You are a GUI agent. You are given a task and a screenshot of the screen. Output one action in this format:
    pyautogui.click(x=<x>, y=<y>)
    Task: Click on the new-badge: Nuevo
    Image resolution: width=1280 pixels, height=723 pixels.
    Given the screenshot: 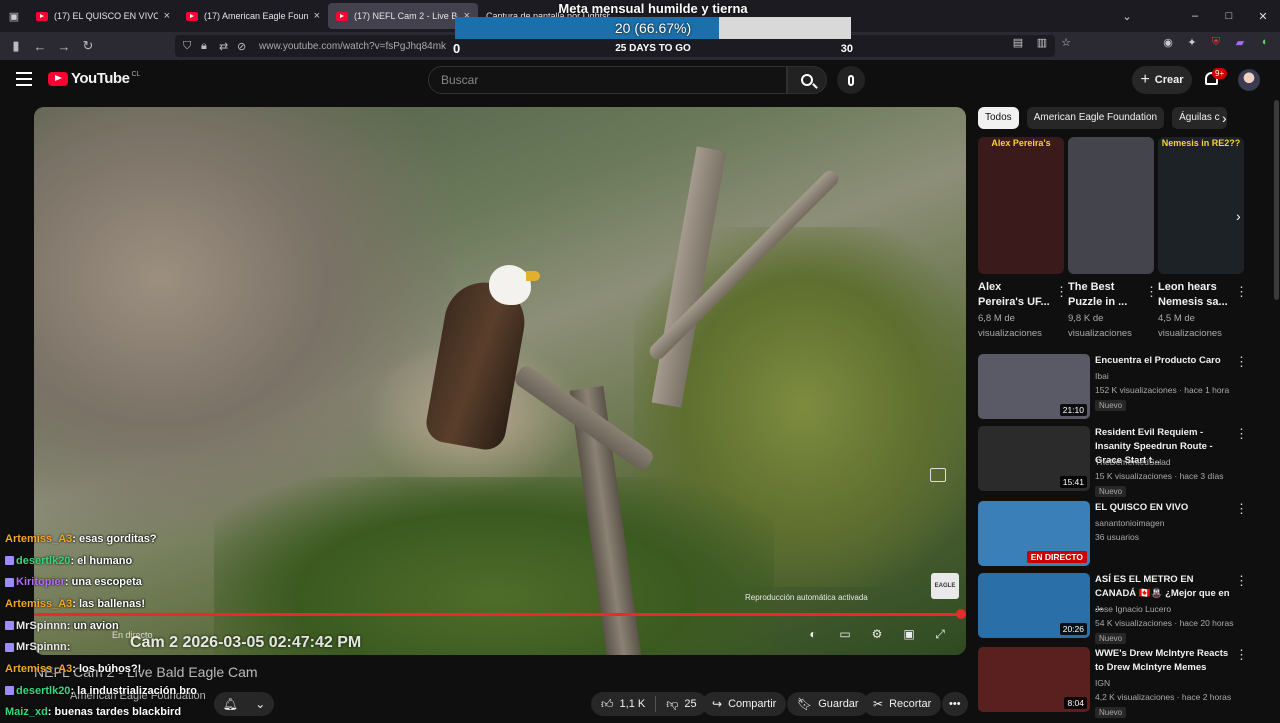 What is the action you would take?
    pyautogui.click(x=1110, y=405)
    